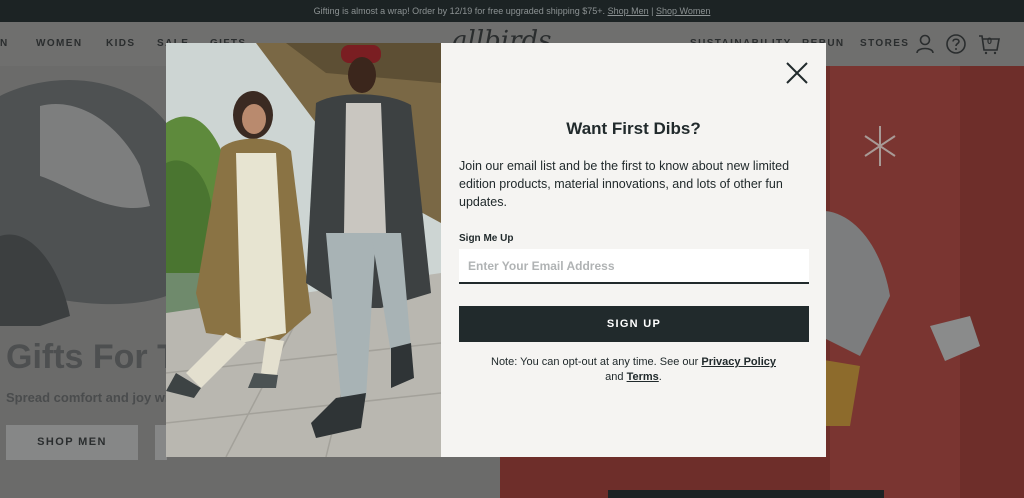  What do you see at coordinates (990, 41) in the screenshot?
I see `cart-count: 0` at bounding box center [990, 41].